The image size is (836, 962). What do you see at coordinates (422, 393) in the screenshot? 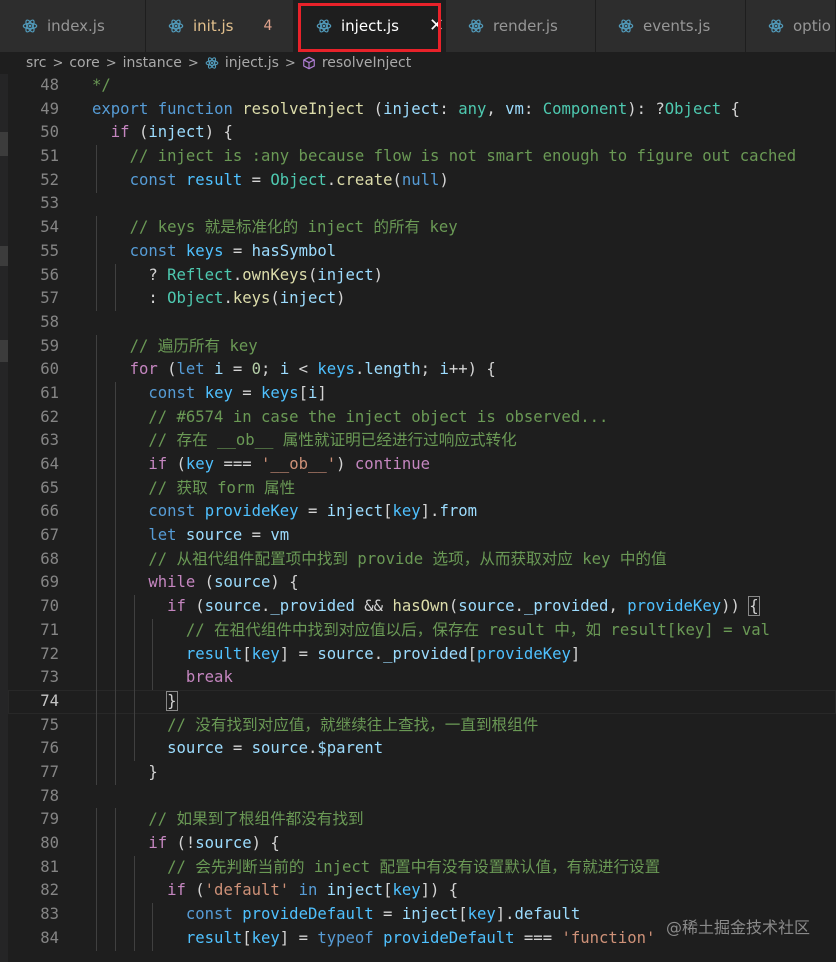
I see `code-line: 61 const key = keys[i]` at bounding box center [422, 393].